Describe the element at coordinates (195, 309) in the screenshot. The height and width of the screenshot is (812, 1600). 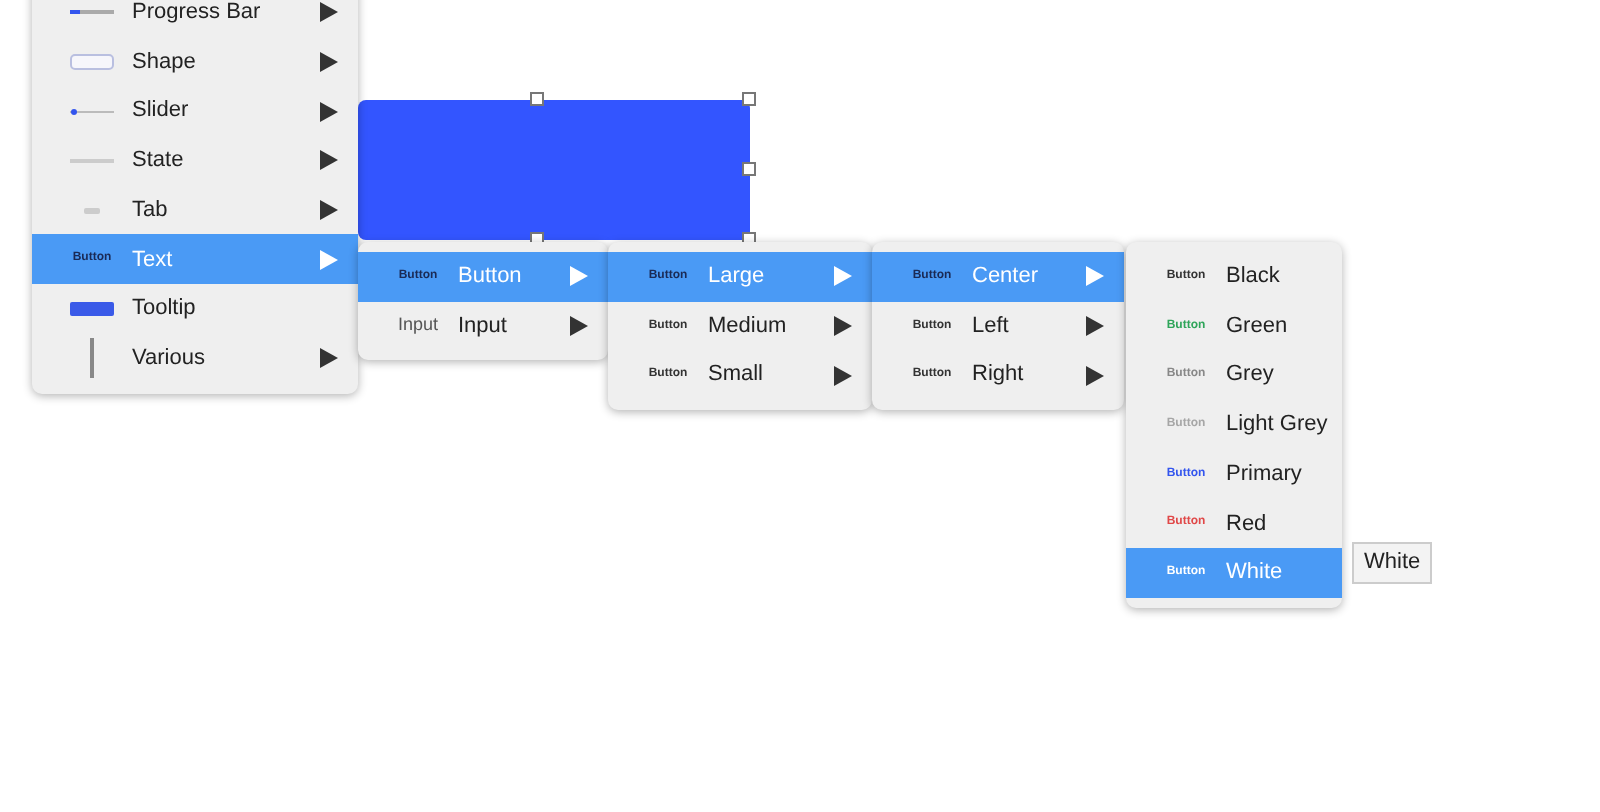
I see `menu-item: Tooltip` at that location.